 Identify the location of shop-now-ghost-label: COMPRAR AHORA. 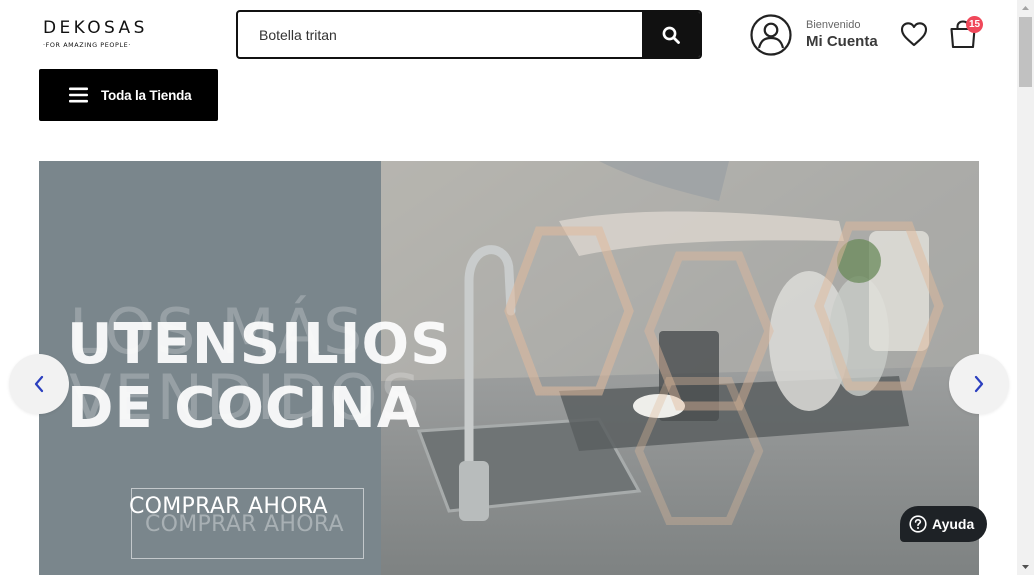
(244, 524).